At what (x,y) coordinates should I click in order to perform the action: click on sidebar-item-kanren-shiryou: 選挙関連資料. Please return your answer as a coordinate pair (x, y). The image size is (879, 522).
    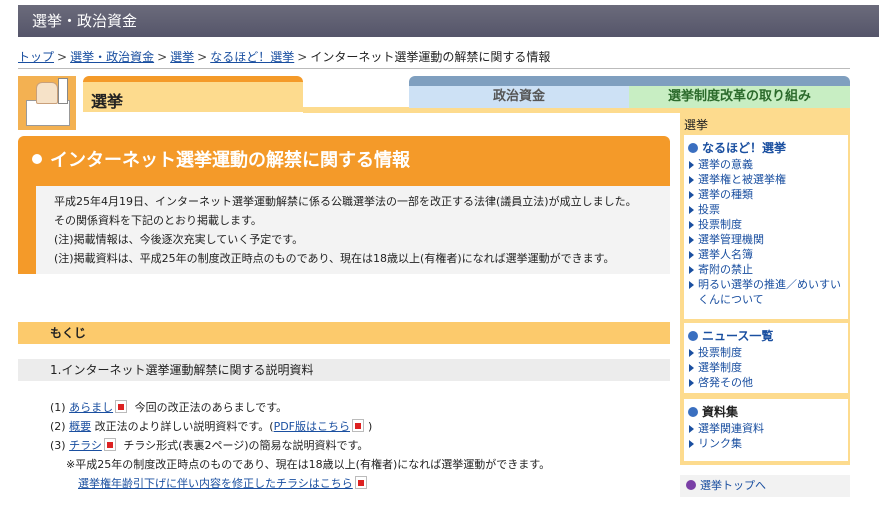
    Looking at the image, I should click on (766, 428).